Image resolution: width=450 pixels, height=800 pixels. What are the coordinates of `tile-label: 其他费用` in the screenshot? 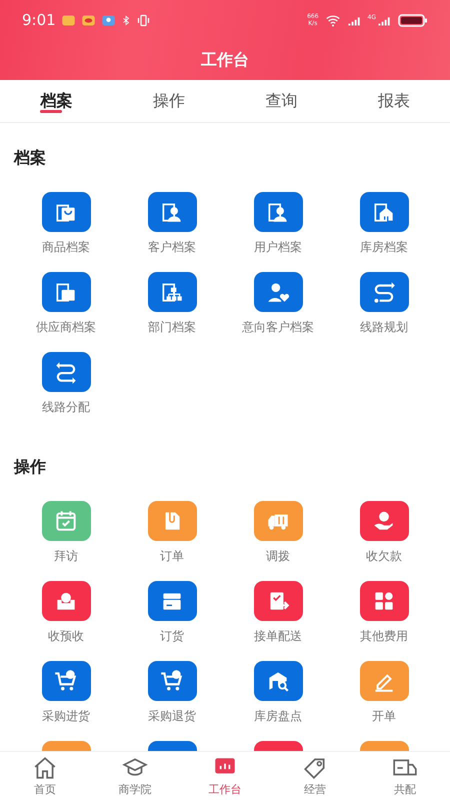 It's located at (384, 636).